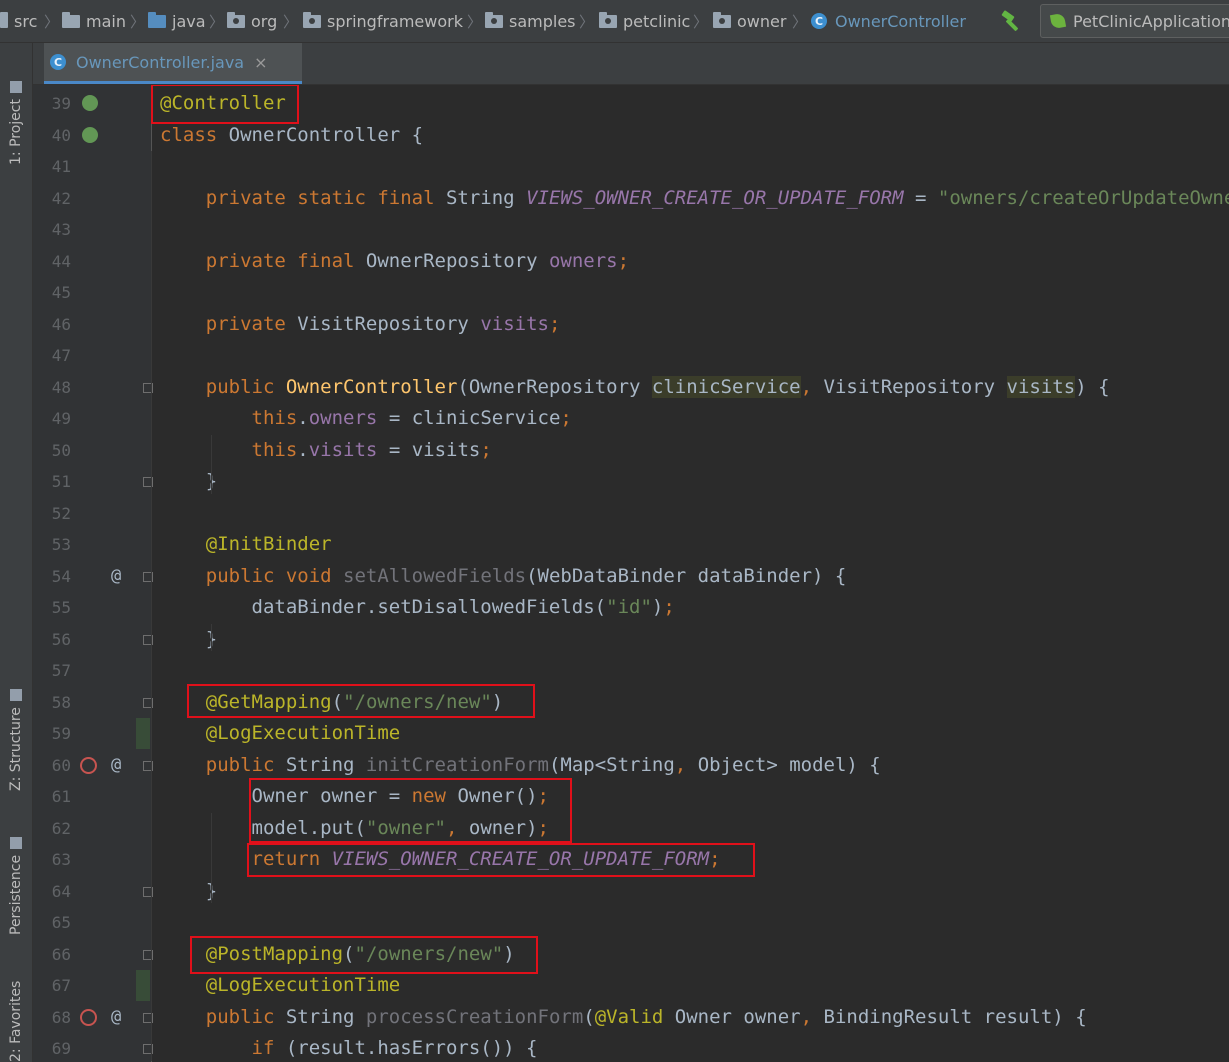 The height and width of the screenshot is (1062, 1229). I want to click on code-line: dataBinder.setDisallowedFields("id");, so click(417, 608).